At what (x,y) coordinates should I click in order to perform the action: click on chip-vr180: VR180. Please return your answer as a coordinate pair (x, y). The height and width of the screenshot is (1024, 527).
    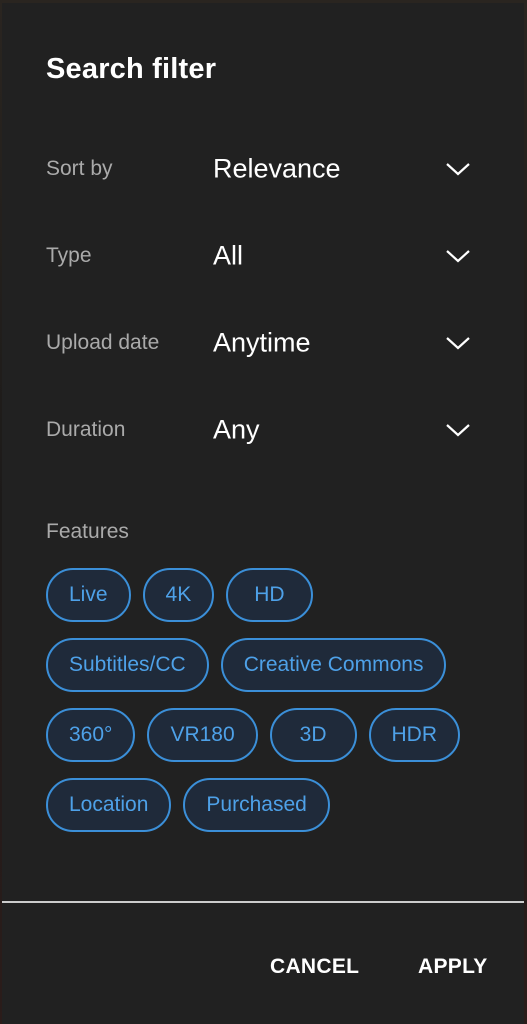
    Looking at the image, I should click on (202, 735).